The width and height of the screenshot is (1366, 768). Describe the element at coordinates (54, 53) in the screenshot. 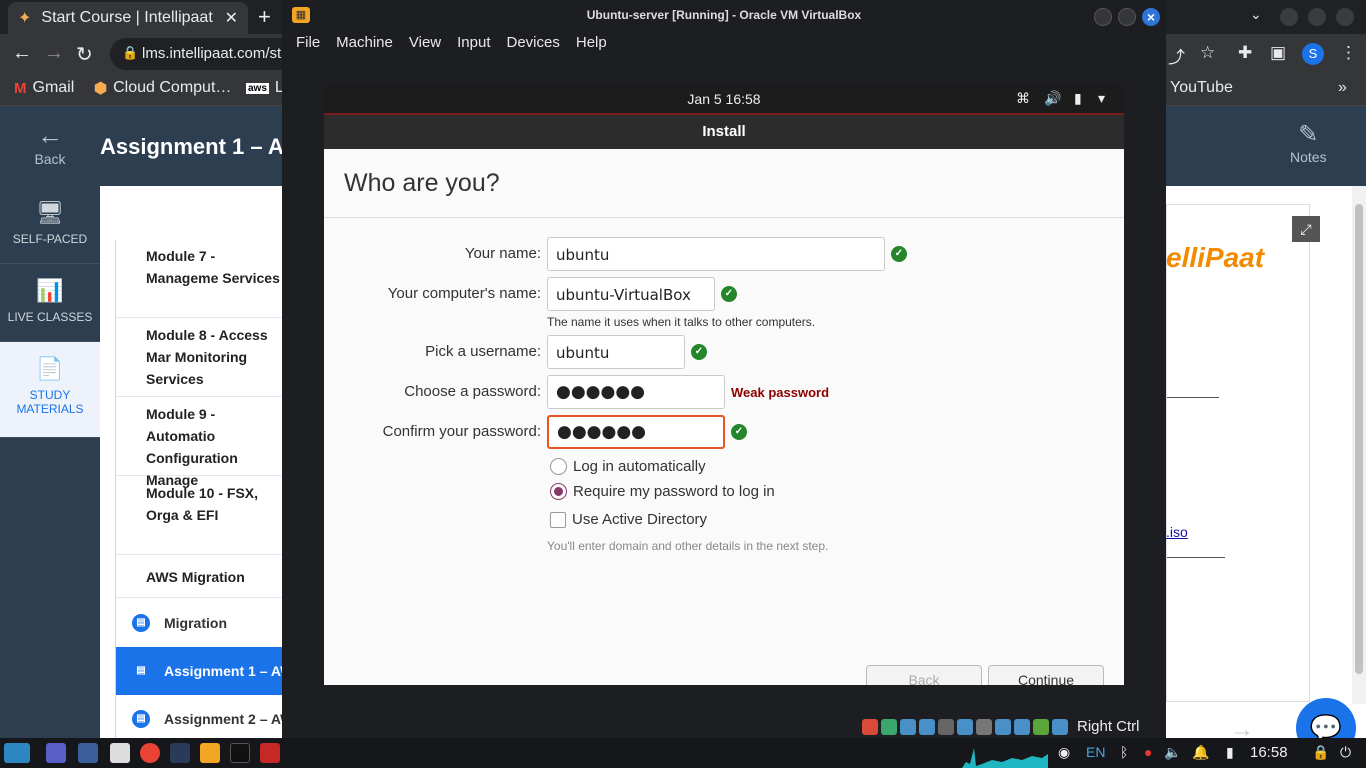

I see `forward-arrow-icon: →` at that location.